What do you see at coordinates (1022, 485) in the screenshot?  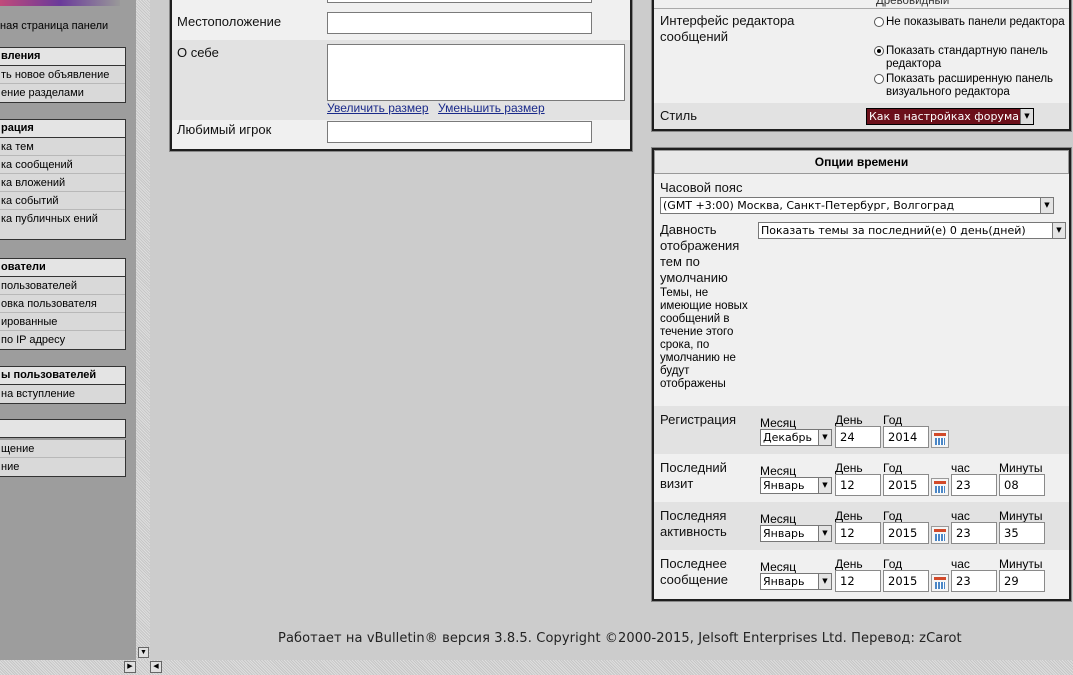 I see `last-visit-minute-input: 08` at bounding box center [1022, 485].